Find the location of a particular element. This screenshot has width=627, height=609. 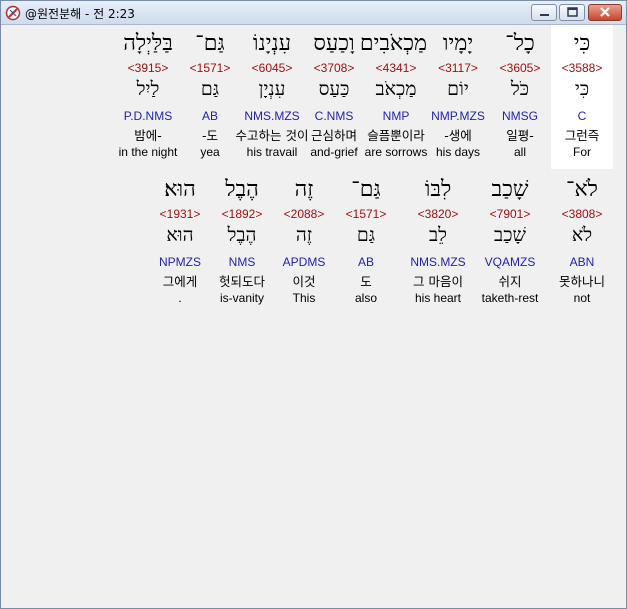

hebrew-word: זֶה is located at coordinates (304, 189).